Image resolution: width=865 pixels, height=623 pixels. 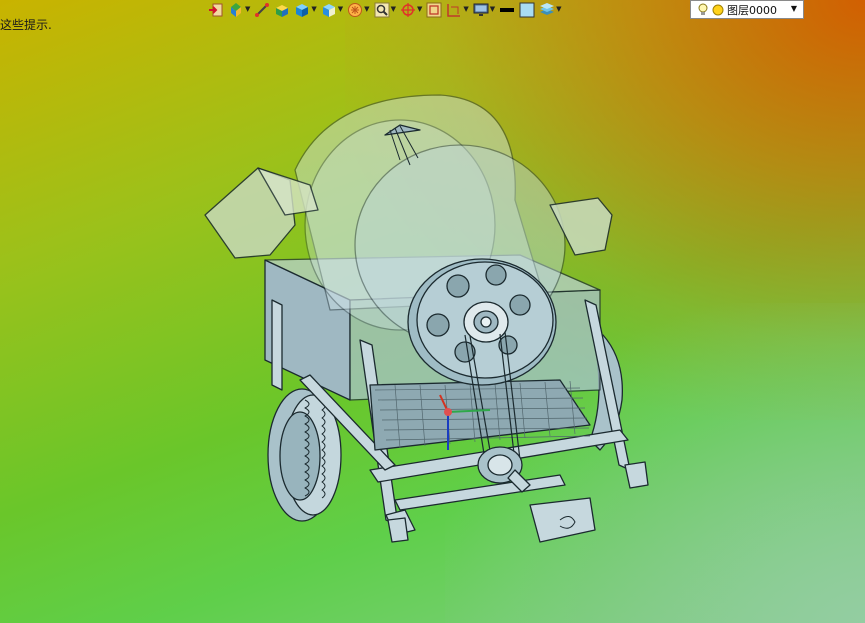 What do you see at coordinates (562, 520) in the screenshot?
I see `front-plate` at bounding box center [562, 520].